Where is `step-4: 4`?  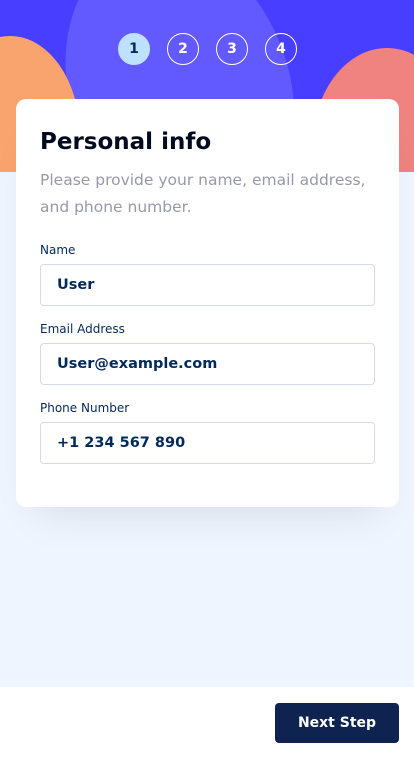
step-4: 4 is located at coordinates (281, 49).